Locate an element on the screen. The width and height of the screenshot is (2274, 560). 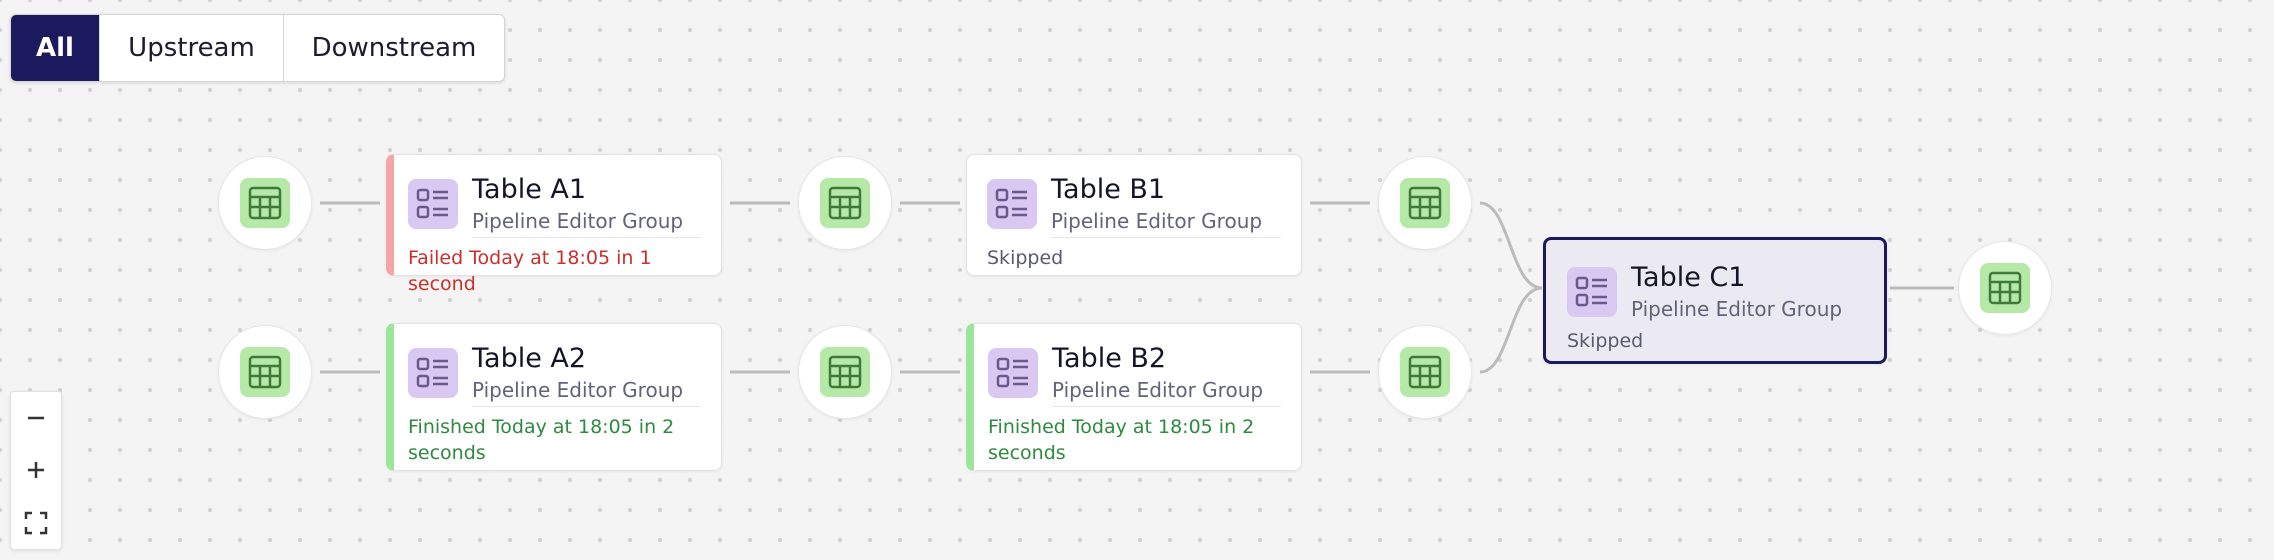
lineage-filter: All Upstream Downstream is located at coordinates (257, 48).